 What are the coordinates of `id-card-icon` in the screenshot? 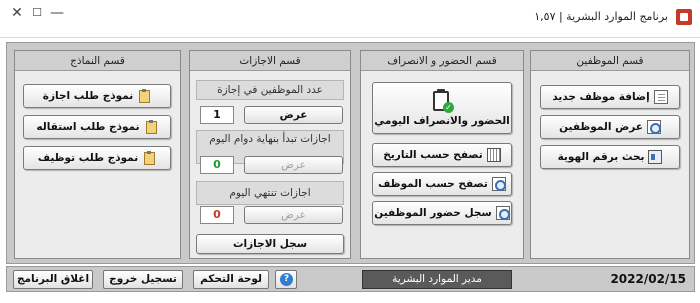 It's located at (655, 157).